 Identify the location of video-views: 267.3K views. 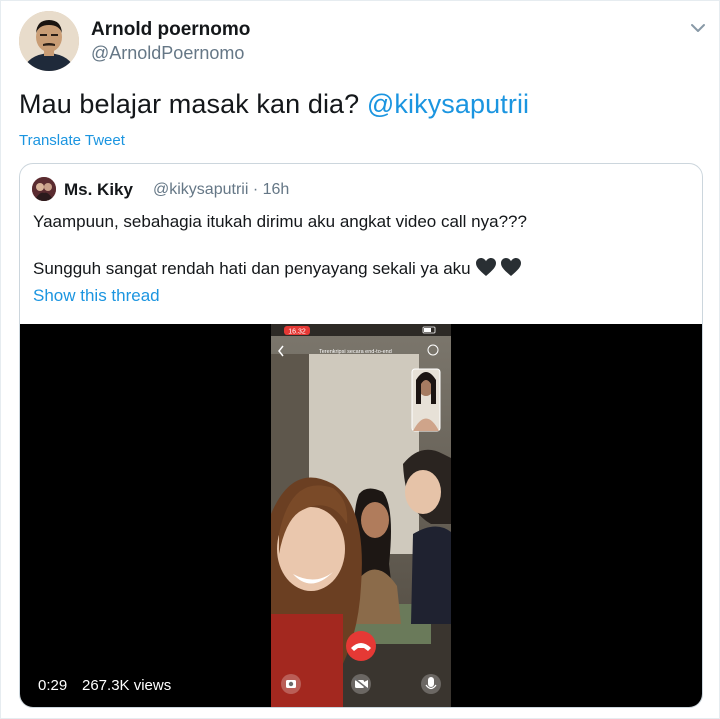
(127, 685).